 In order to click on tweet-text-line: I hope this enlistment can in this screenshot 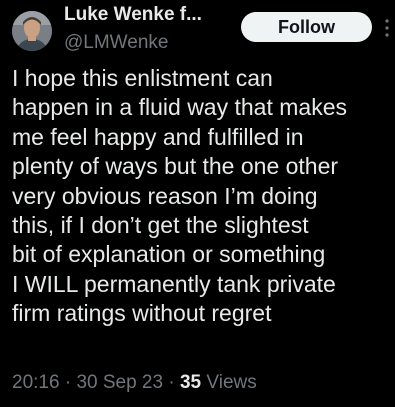, I will do `click(142, 78)`.